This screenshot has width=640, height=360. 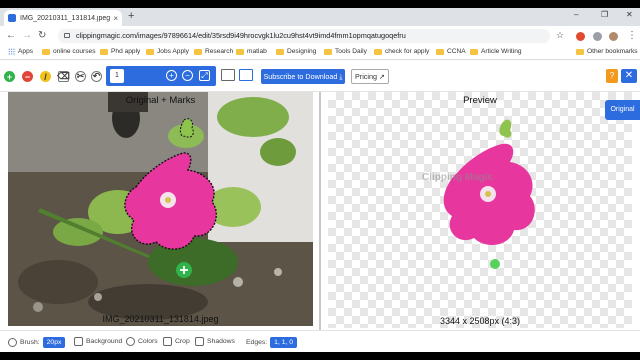 I want to click on crop-button: Crop, so click(x=176, y=341).